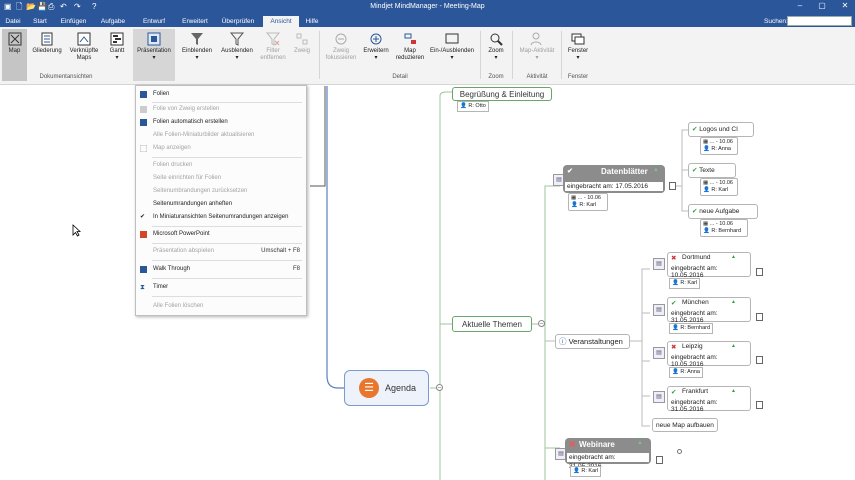 Image resolution: width=855 pixels, height=480 pixels. Describe the element at coordinates (822, 5) in the screenshot. I see `maximize-icon: ▢` at that location.